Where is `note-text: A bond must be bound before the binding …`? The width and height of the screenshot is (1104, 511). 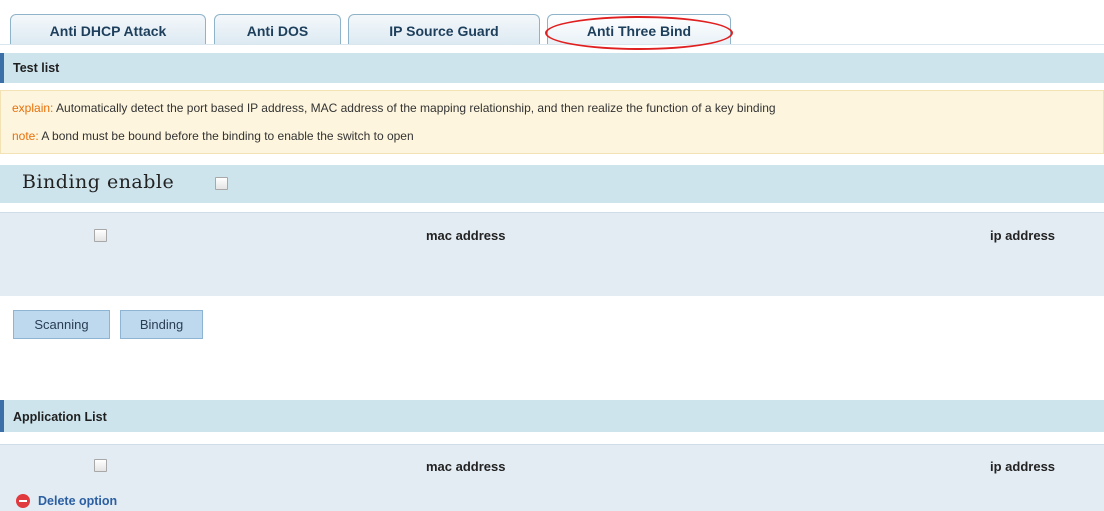 note-text: A bond must be bound before the binding … is located at coordinates (226, 136).